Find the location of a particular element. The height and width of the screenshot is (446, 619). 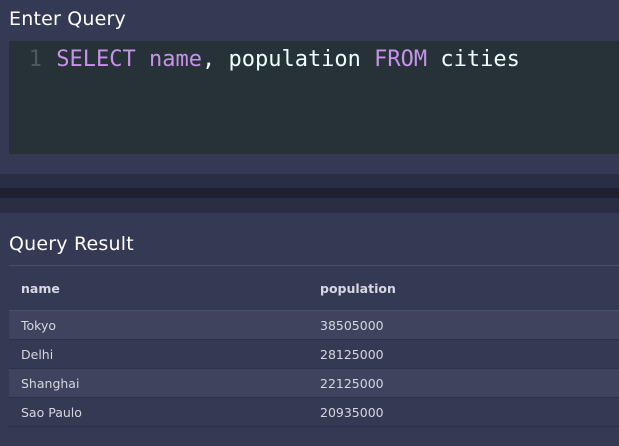

keyword-from: FROM is located at coordinates (401, 59).